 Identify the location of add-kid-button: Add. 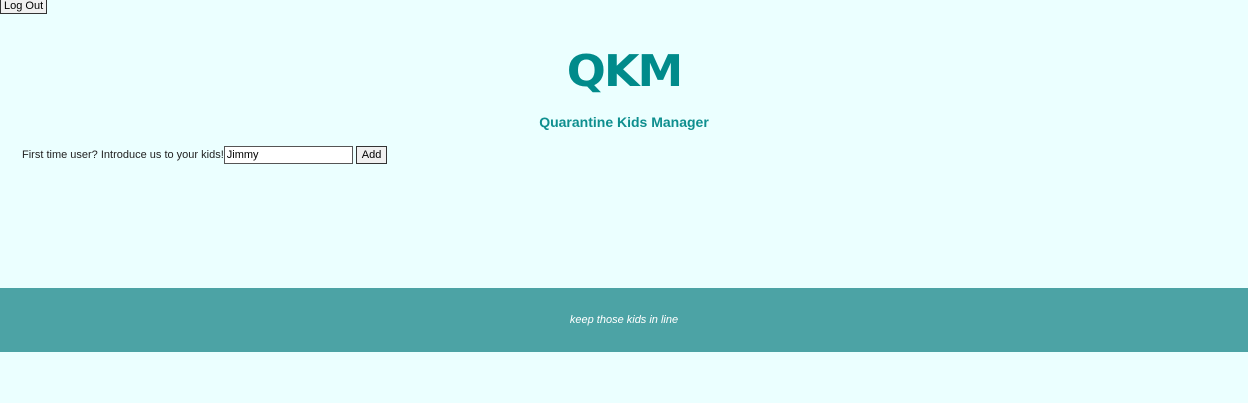
(371, 155).